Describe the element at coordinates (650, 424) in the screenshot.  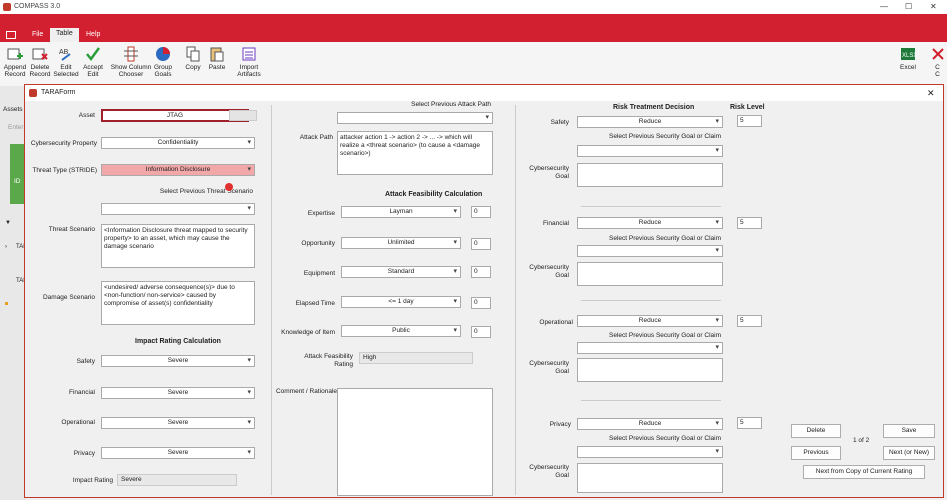
I see `treat-privacy-dropdown: Reduce` at that location.